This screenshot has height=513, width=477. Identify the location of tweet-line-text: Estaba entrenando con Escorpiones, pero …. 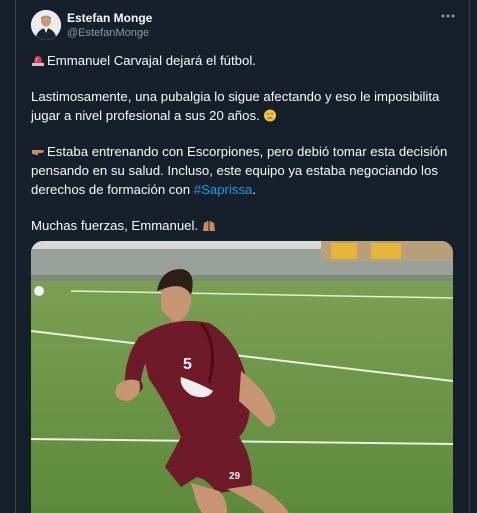
(247, 151).